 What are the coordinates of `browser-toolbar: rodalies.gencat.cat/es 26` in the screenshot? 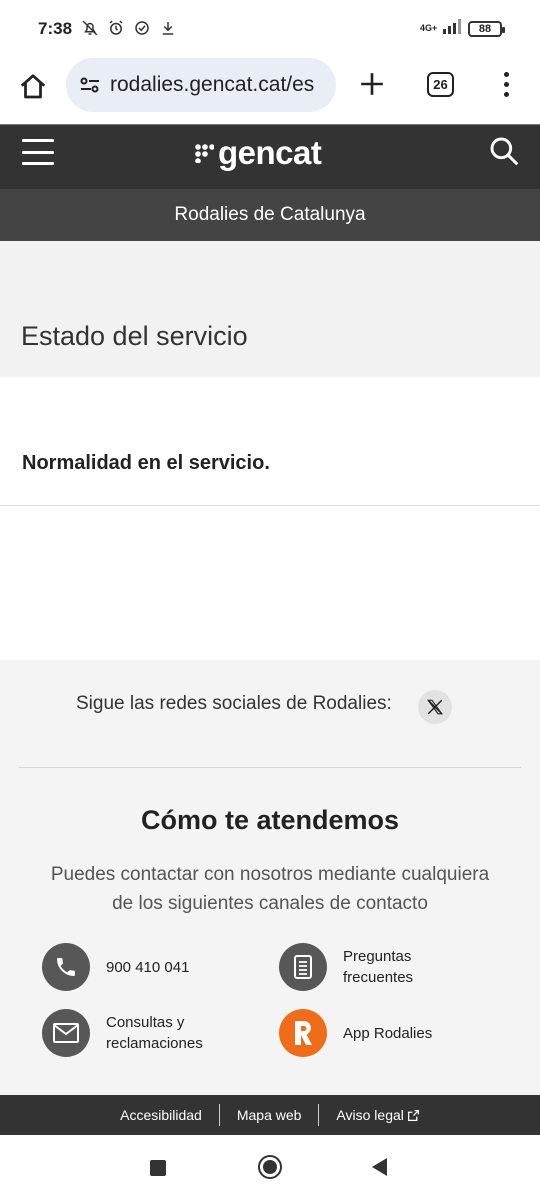 It's located at (270, 90).